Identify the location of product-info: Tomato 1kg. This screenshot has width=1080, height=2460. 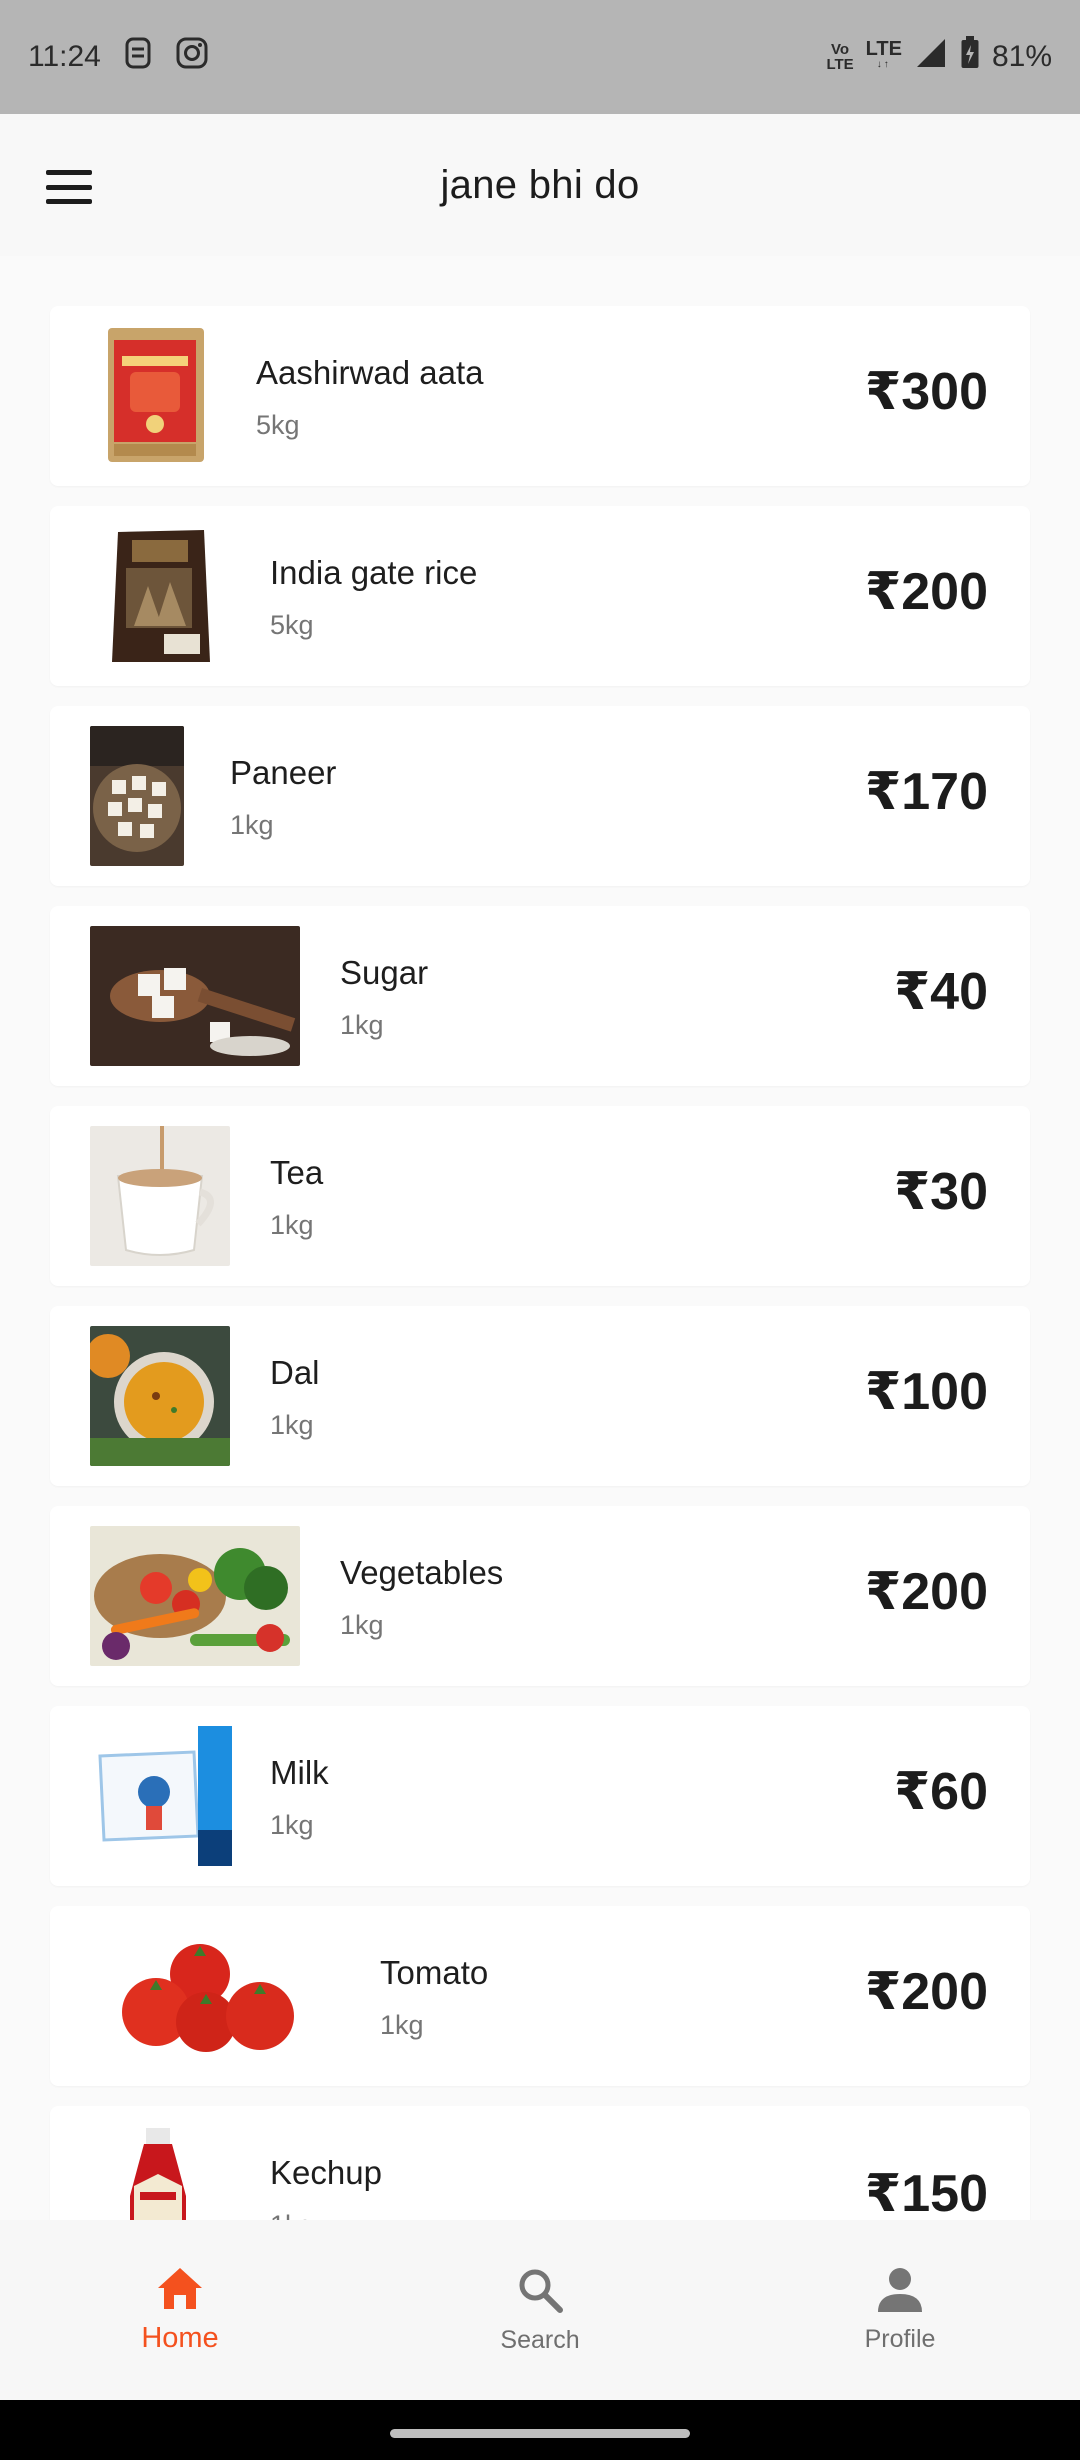
(434, 1997).